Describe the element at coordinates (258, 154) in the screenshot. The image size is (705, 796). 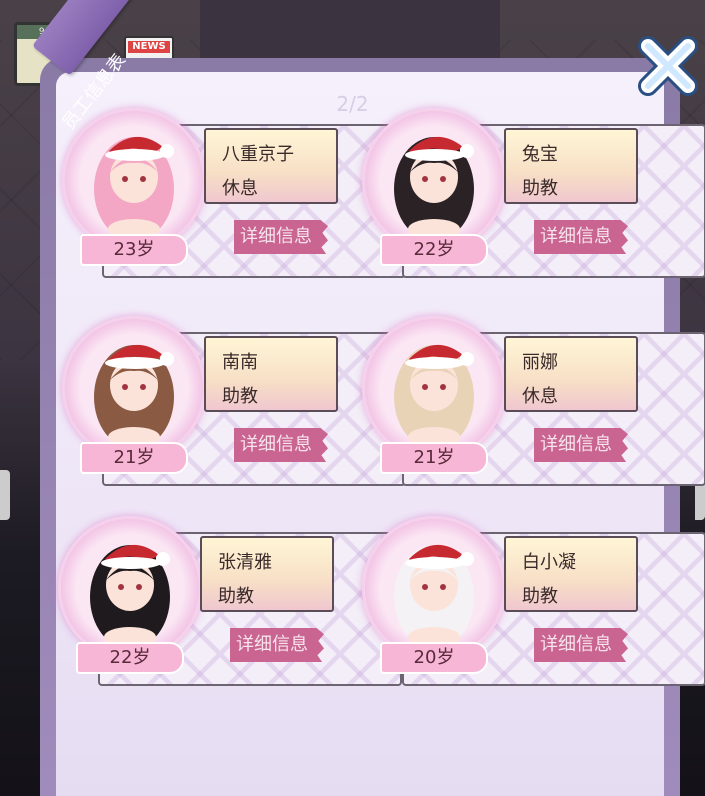
I see `employee-name: 八重京子` at that location.